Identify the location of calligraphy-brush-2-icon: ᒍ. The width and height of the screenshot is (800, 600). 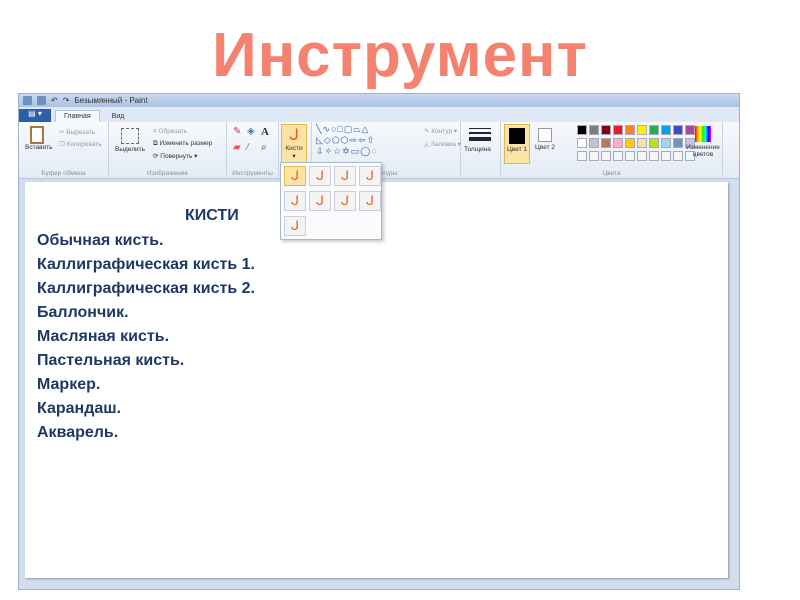
(345, 176).